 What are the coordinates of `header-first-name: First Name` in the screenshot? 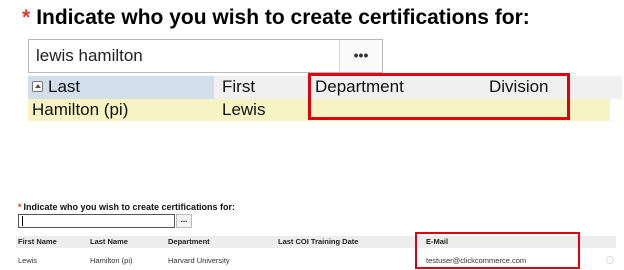 It's located at (37, 241).